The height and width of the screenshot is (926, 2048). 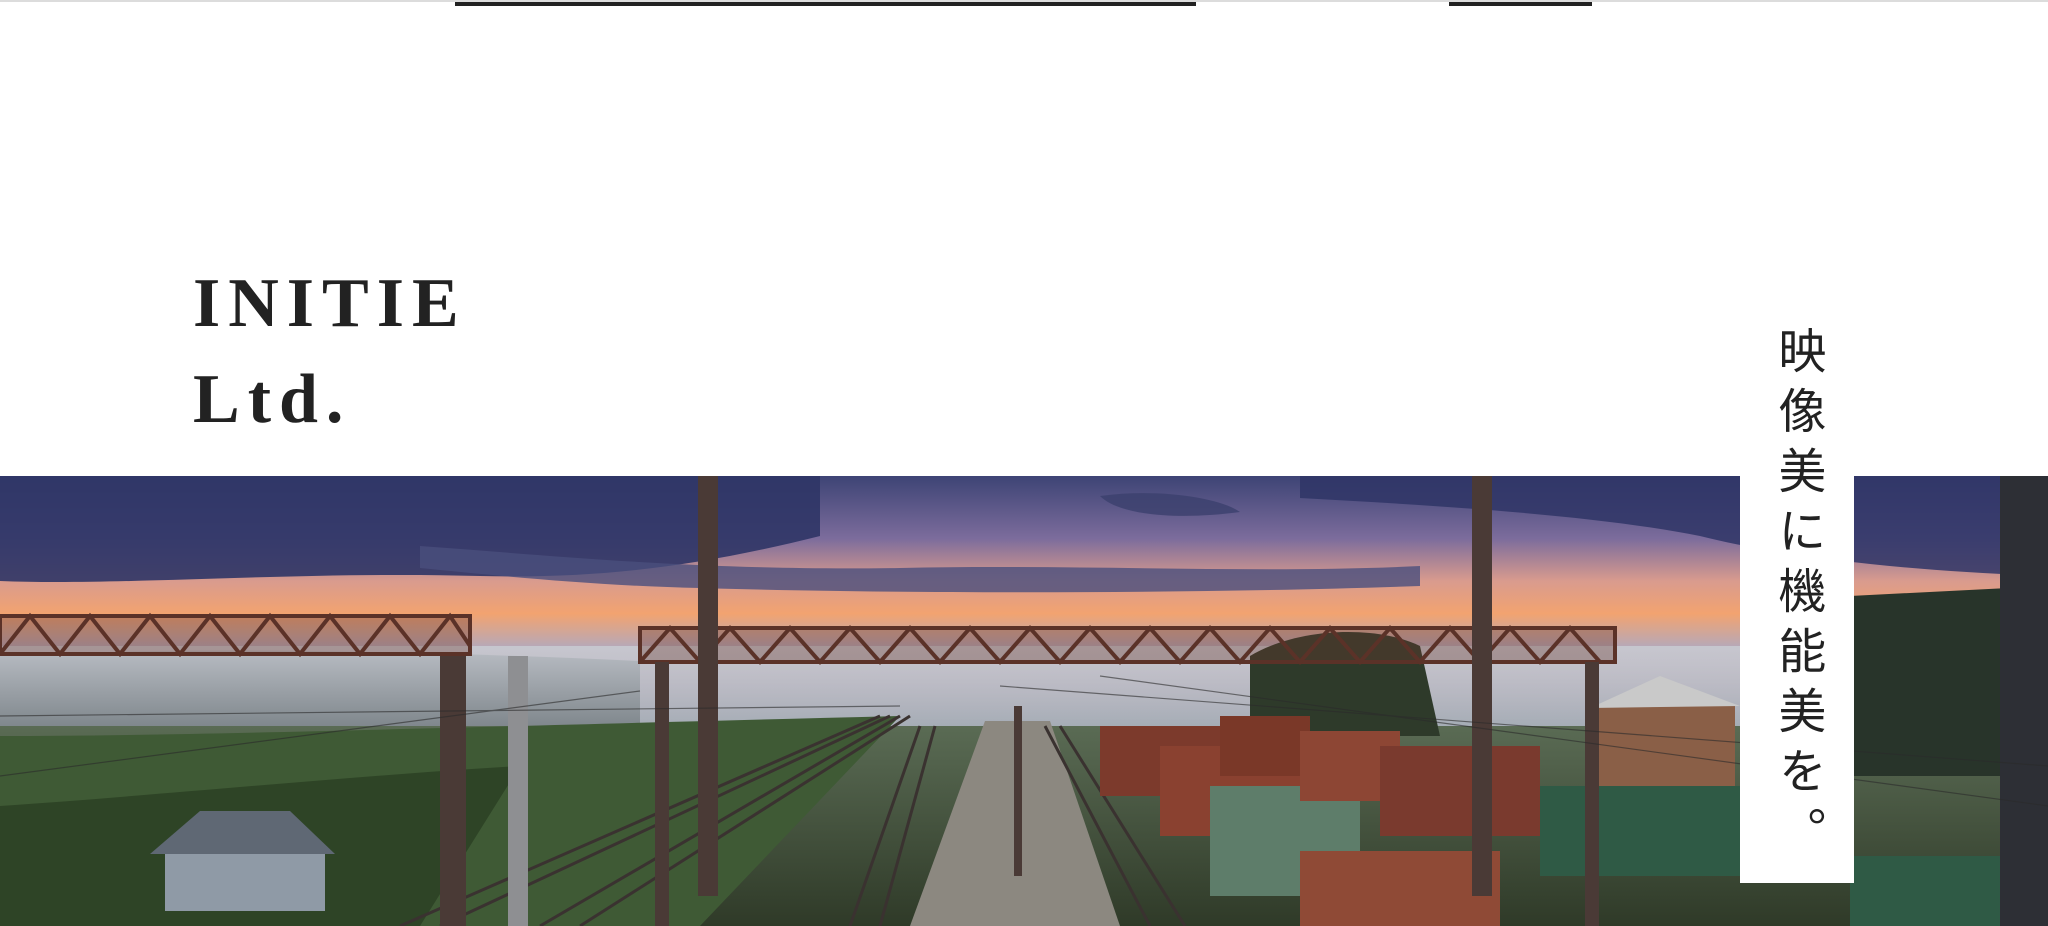 I want to click on company-logo: INITIE Ltd., so click(x=330, y=352).